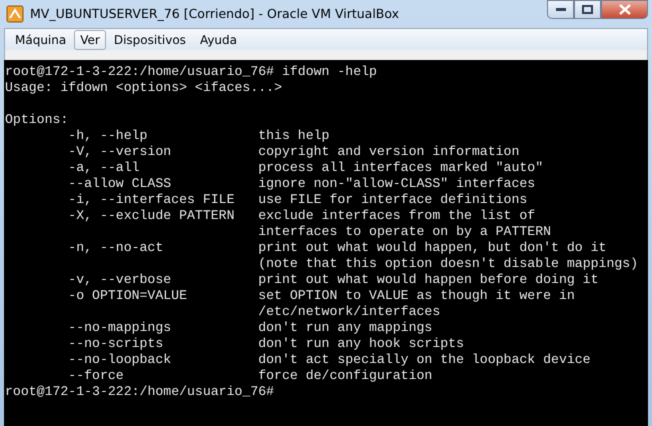  I want to click on option-name: -X, --exclude PATTERN, so click(151, 216).